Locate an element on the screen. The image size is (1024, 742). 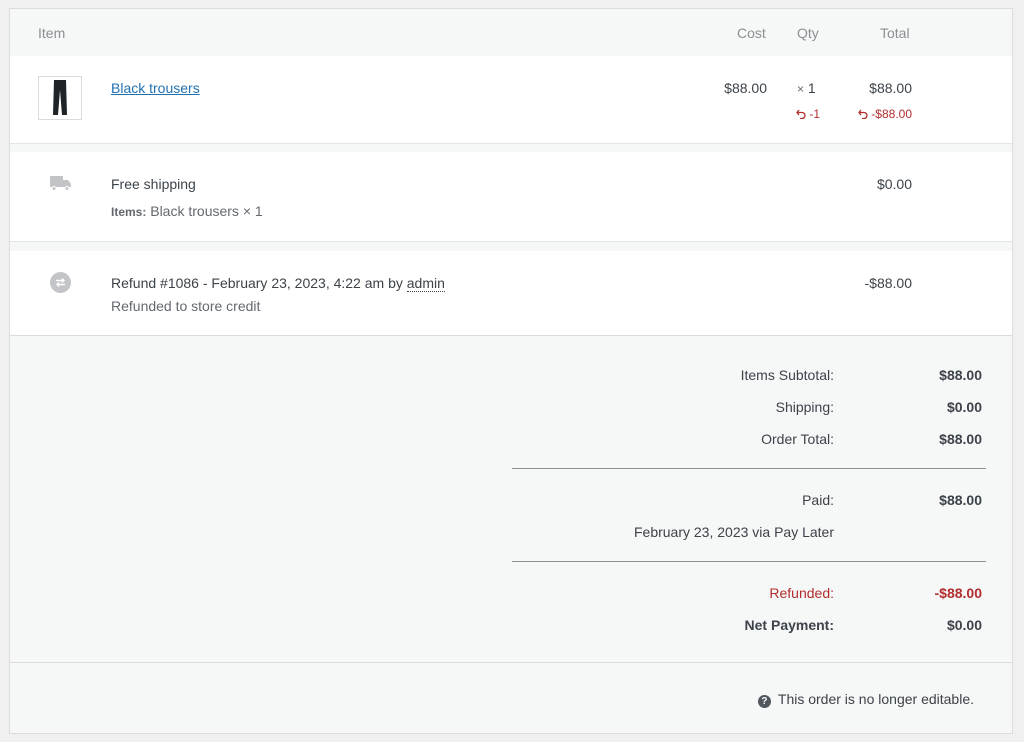
paid-label: Paid: is located at coordinates (818, 500).